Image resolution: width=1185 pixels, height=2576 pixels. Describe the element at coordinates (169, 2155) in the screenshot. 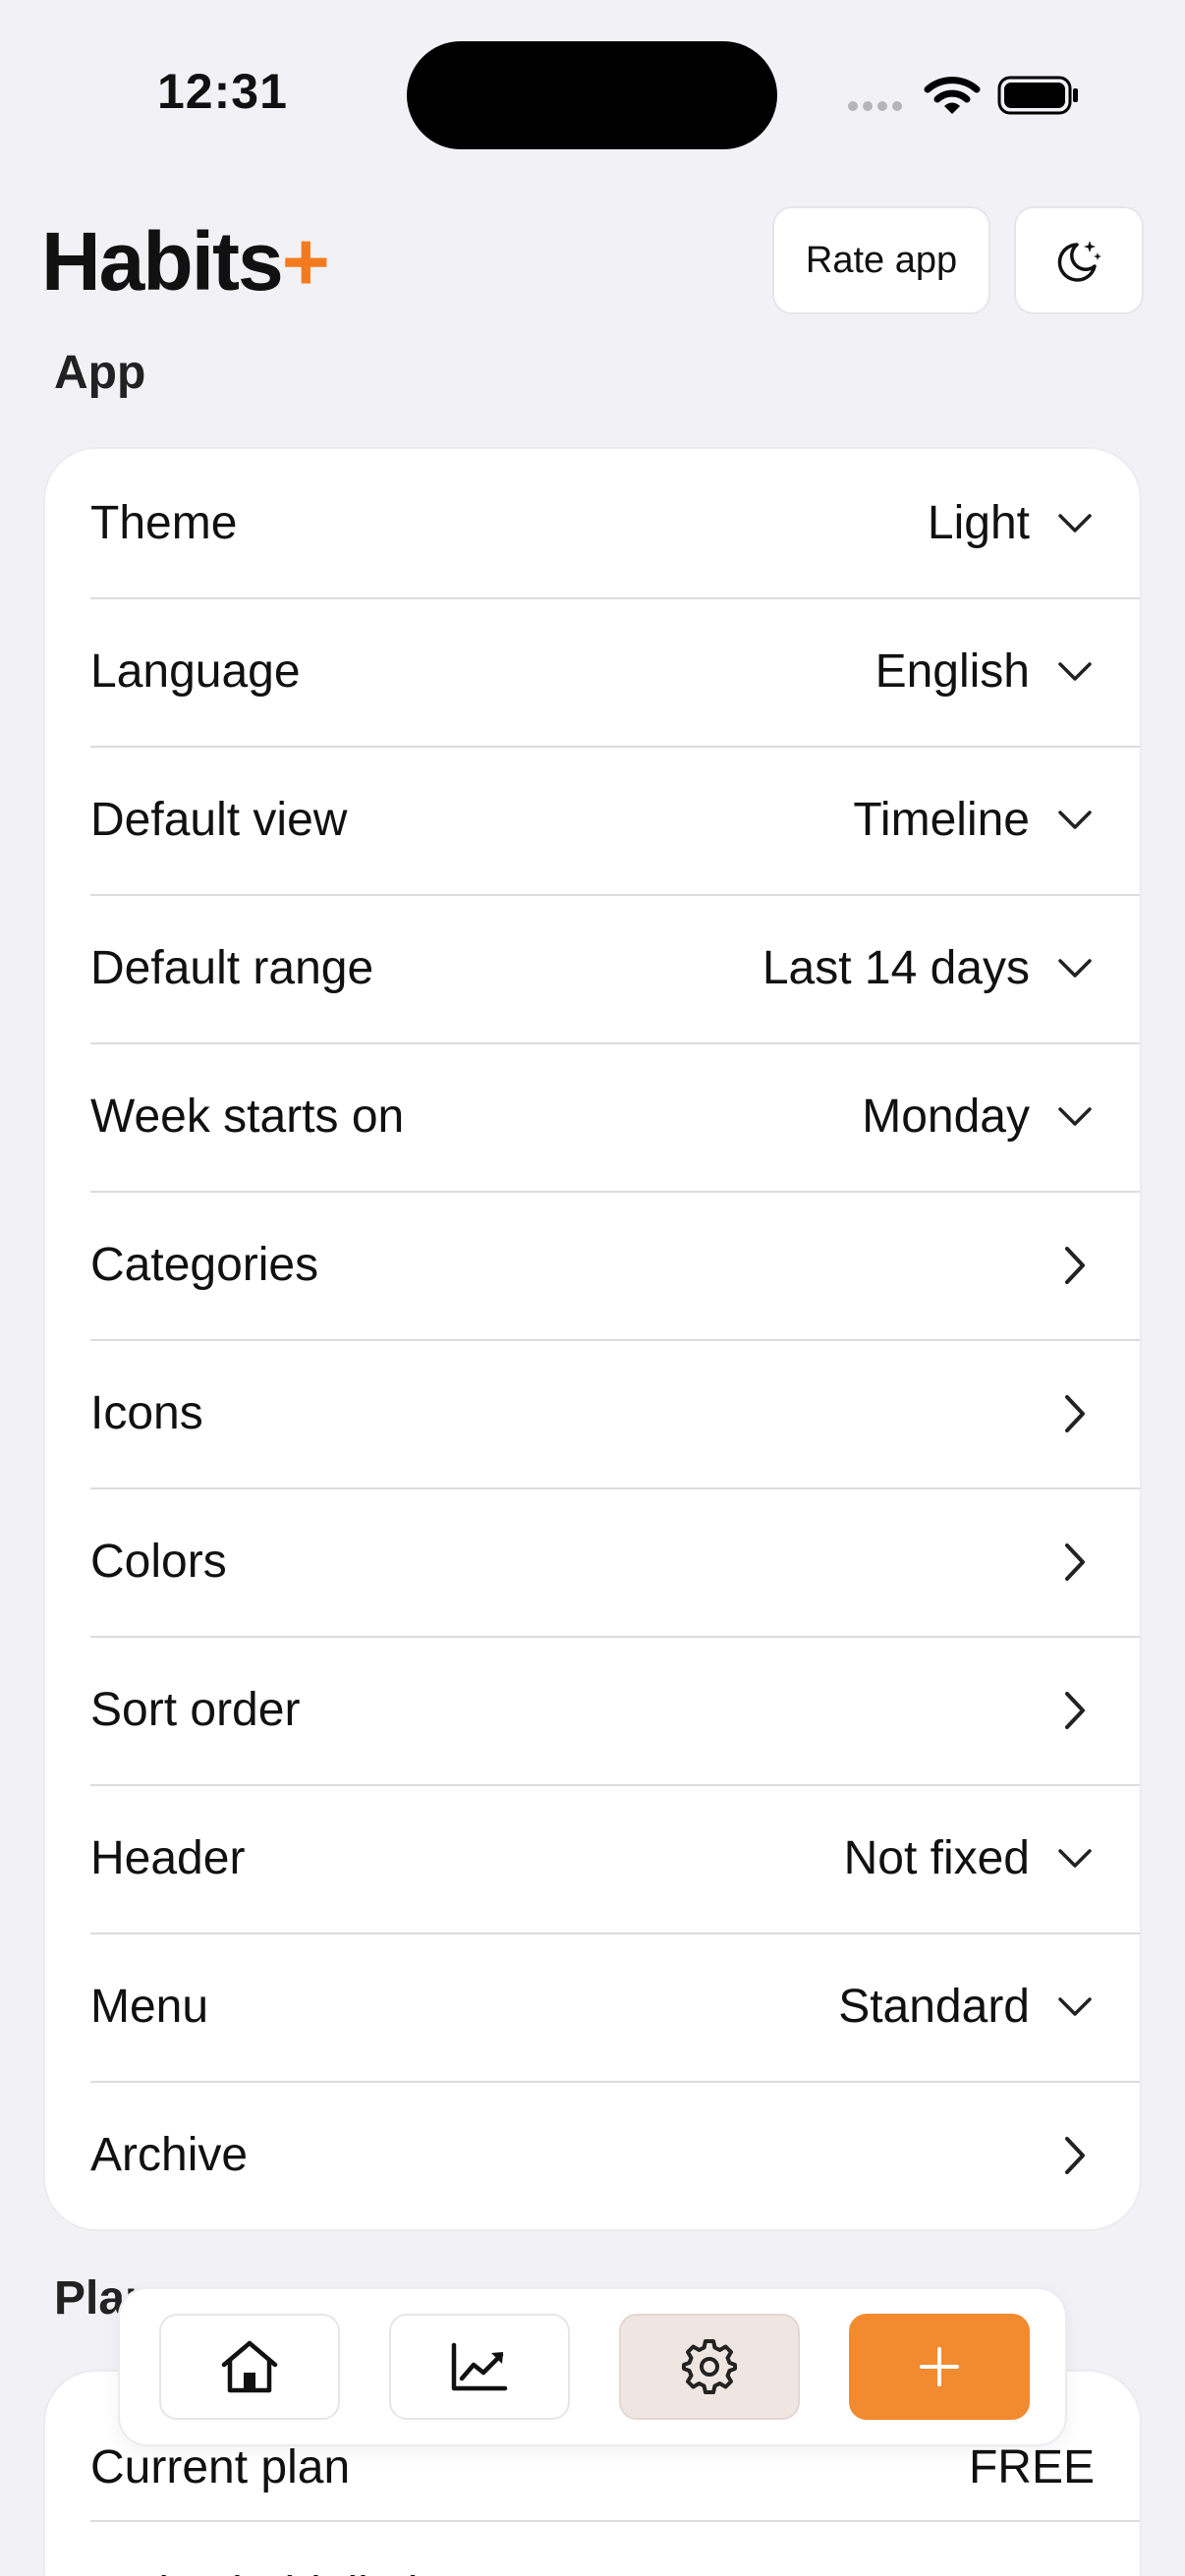

I see `row-label: Archive` at that location.